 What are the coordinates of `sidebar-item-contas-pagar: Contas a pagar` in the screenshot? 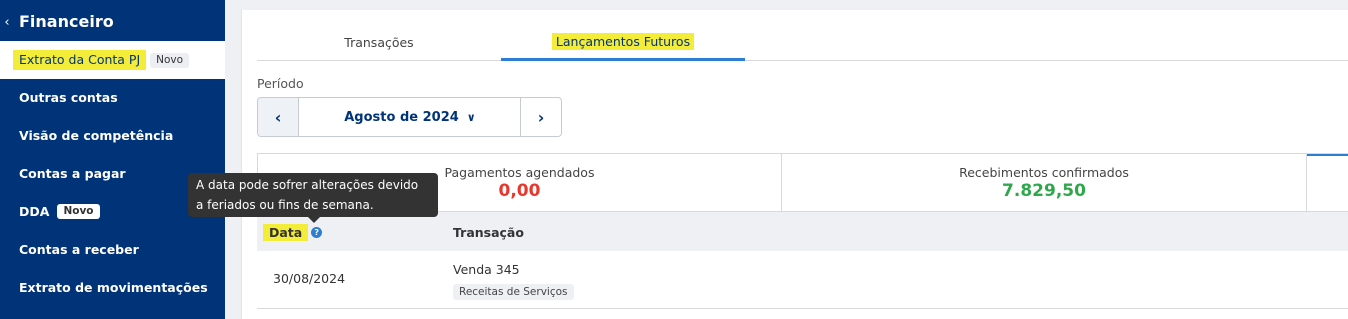 It's located at (72, 173).